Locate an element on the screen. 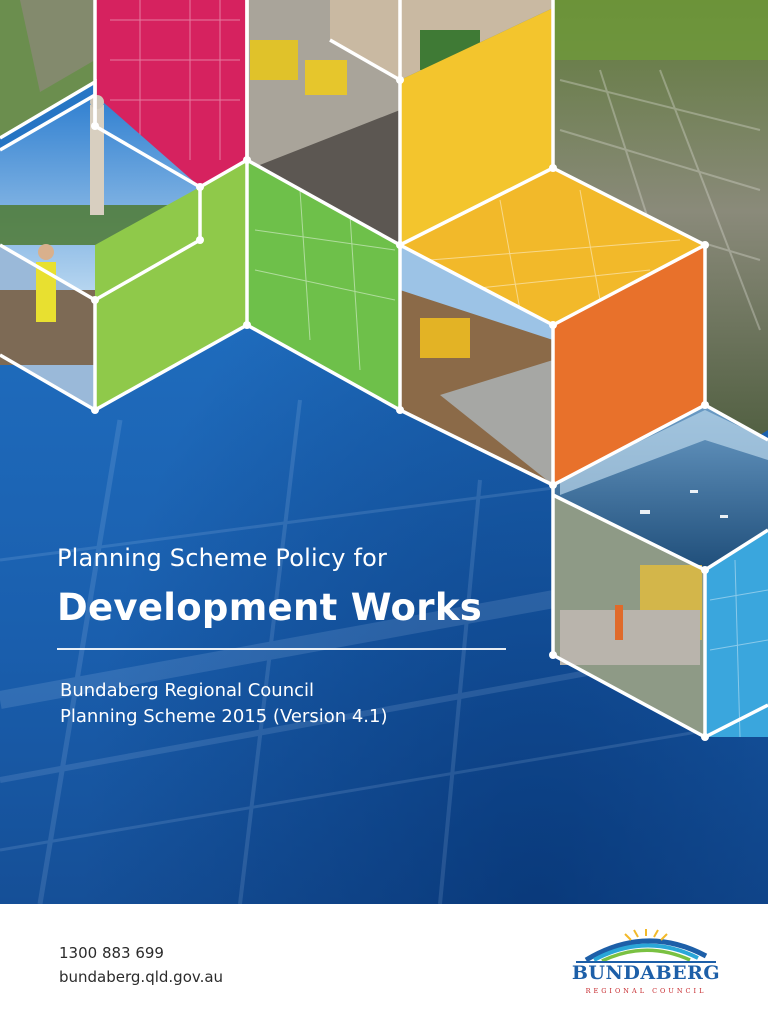  document-title: Development Works is located at coordinates (270, 607).